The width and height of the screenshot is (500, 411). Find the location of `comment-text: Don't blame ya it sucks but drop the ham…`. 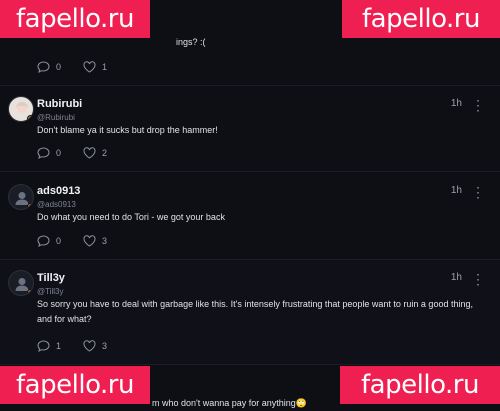

comment-text: Don't blame ya it sucks but drop the ham… is located at coordinates (127, 130).